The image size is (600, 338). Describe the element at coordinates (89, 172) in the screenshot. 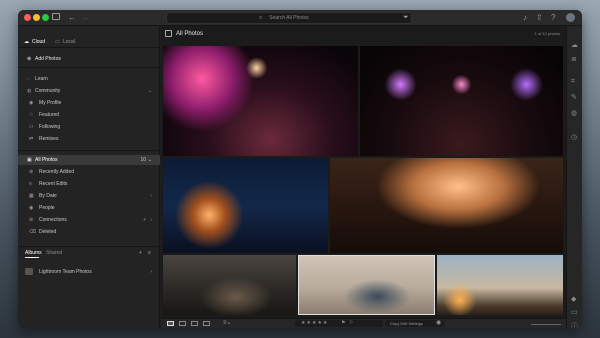

I see `sidebar-item-recently-added: ⊕ Recently Added` at that location.